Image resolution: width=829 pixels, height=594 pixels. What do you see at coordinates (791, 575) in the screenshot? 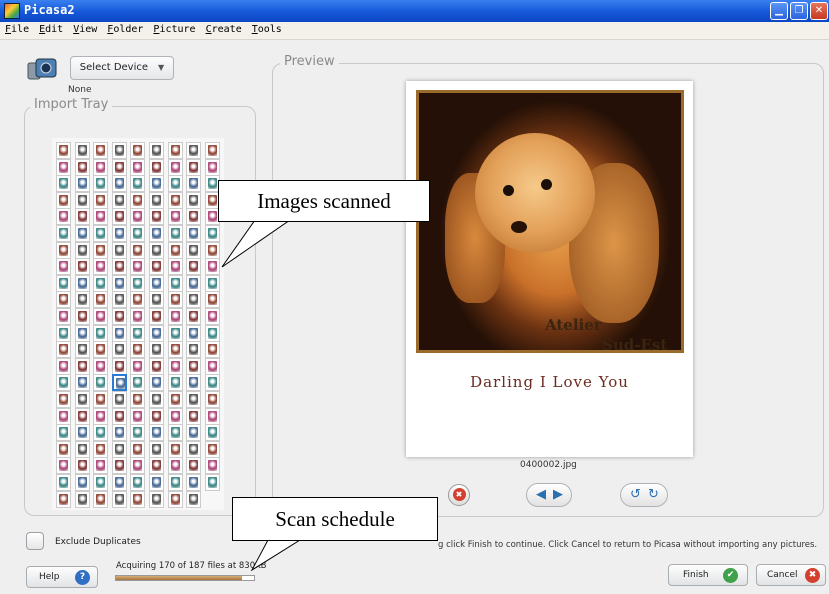
I see `cancel-button: Cancel ✖` at bounding box center [791, 575].